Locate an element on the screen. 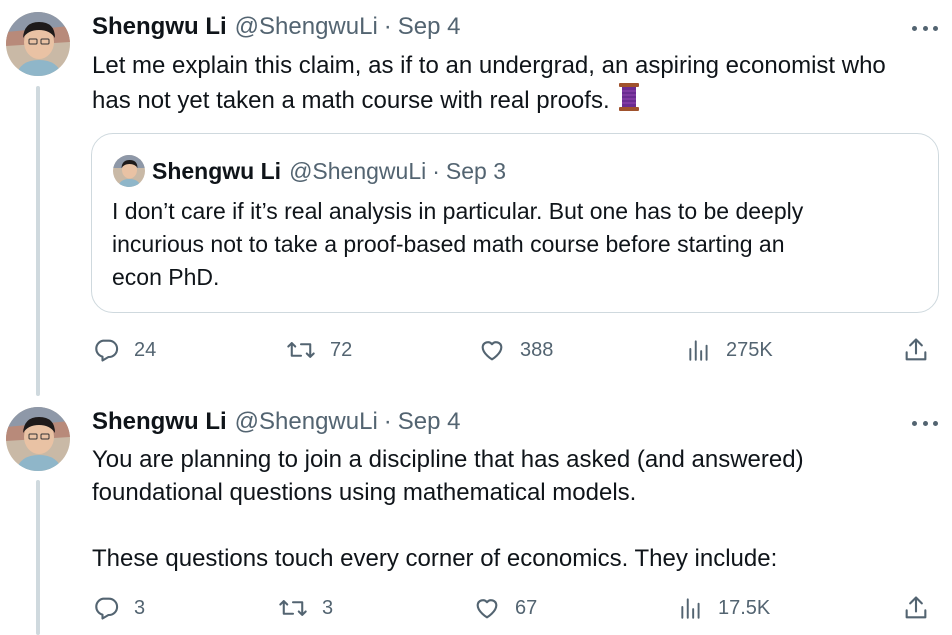 This screenshot has width=952, height=635. views-button: 275K is located at coordinates (729, 350).